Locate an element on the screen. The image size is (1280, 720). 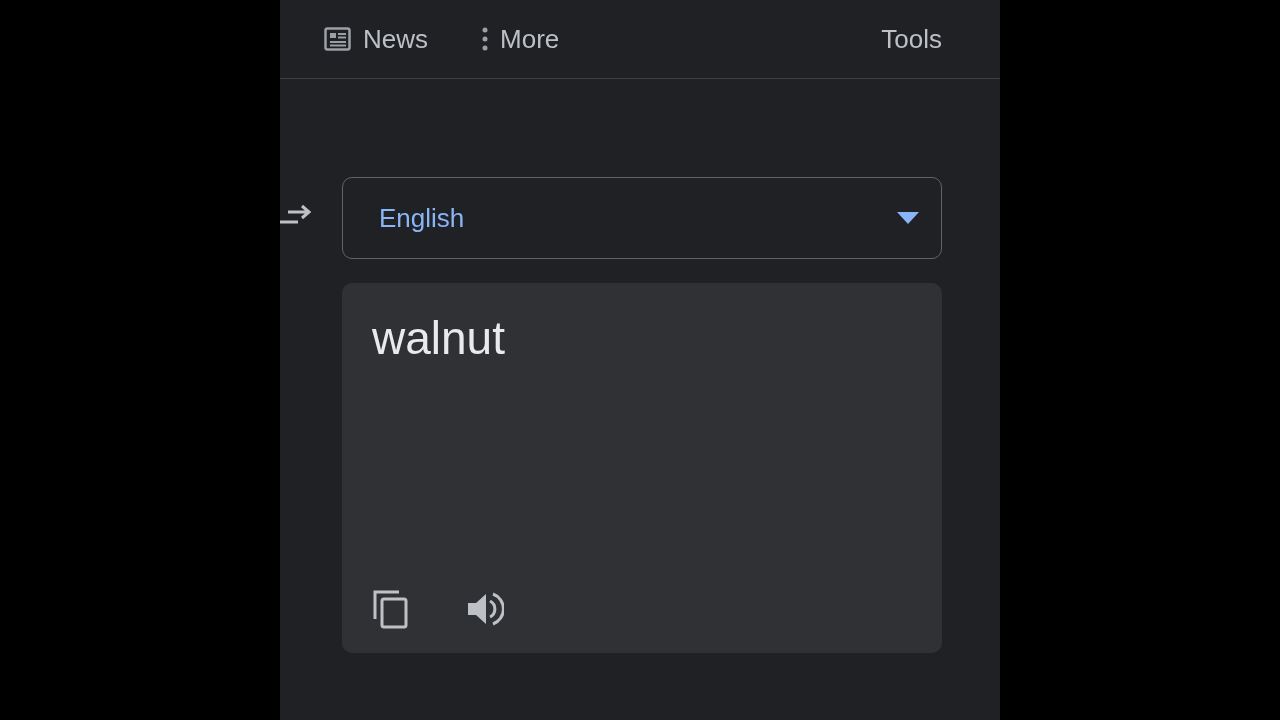
nav-tab: More is located at coordinates (521, 39).